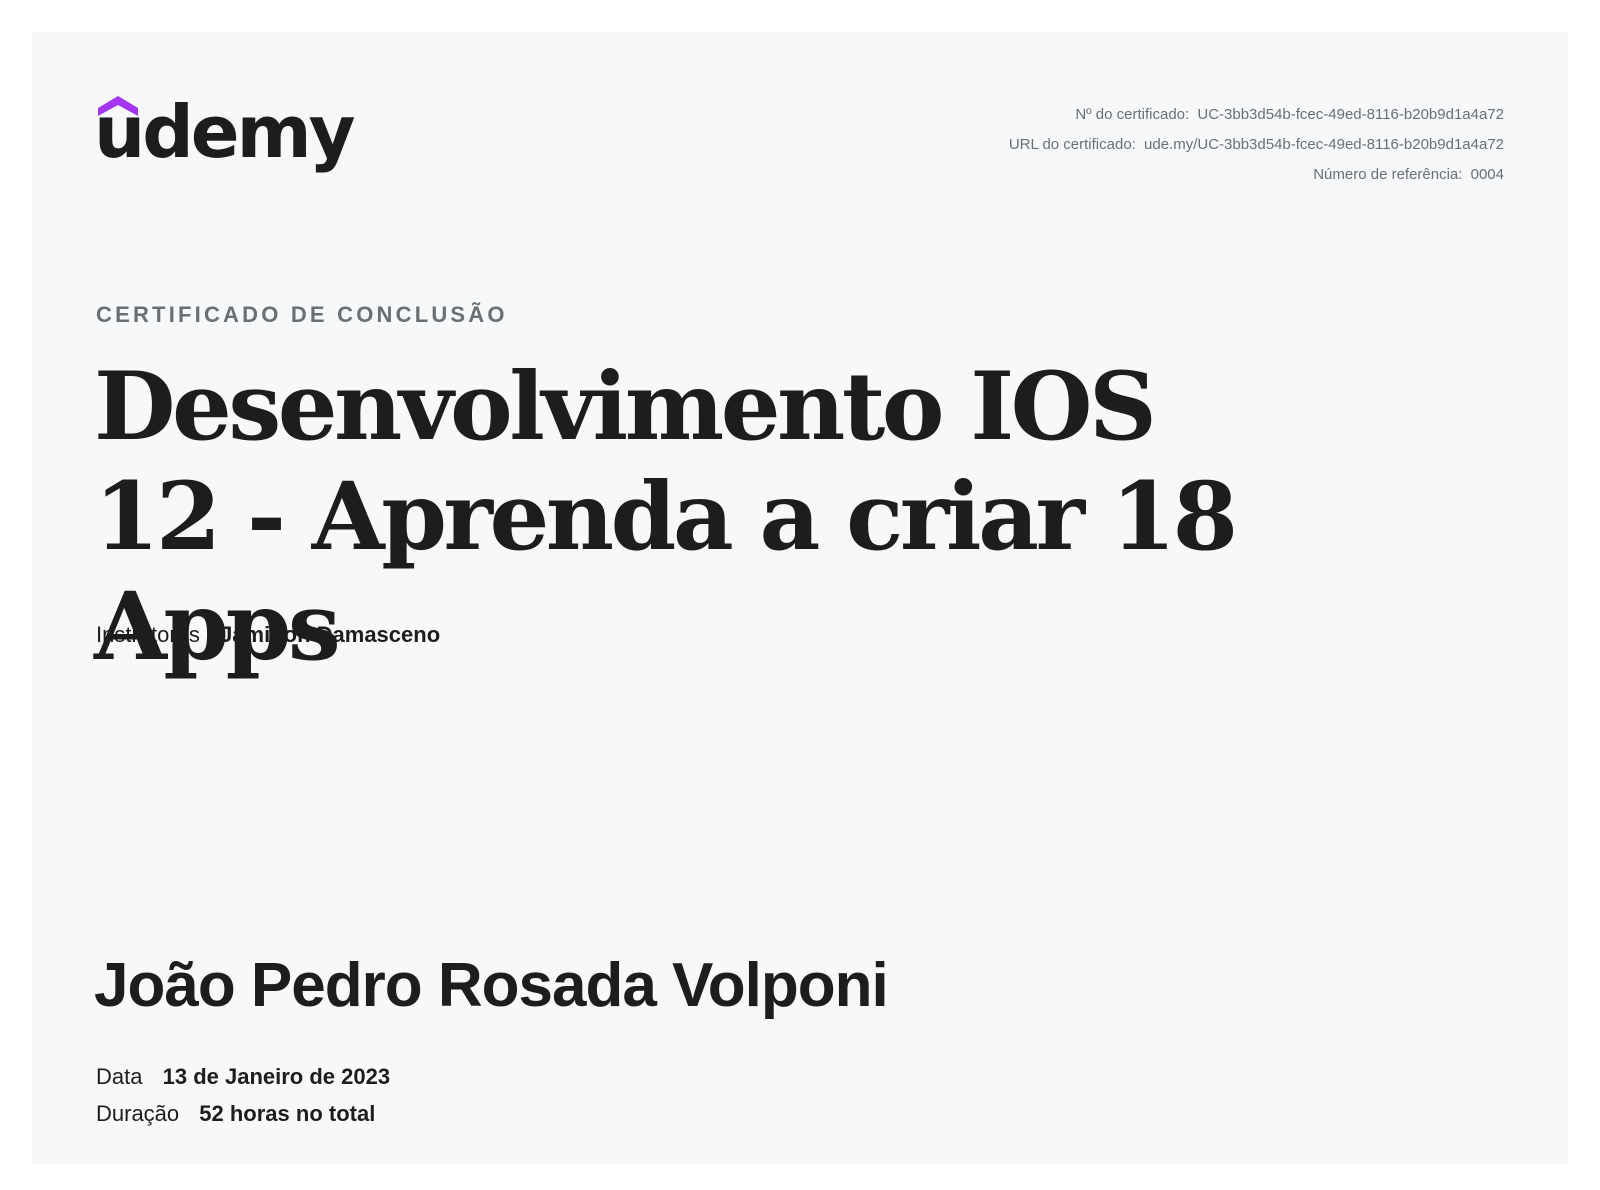 The image size is (1600, 1190). What do you see at coordinates (138, 1113) in the screenshot?
I see `duration-label: Duração` at bounding box center [138, 1113].